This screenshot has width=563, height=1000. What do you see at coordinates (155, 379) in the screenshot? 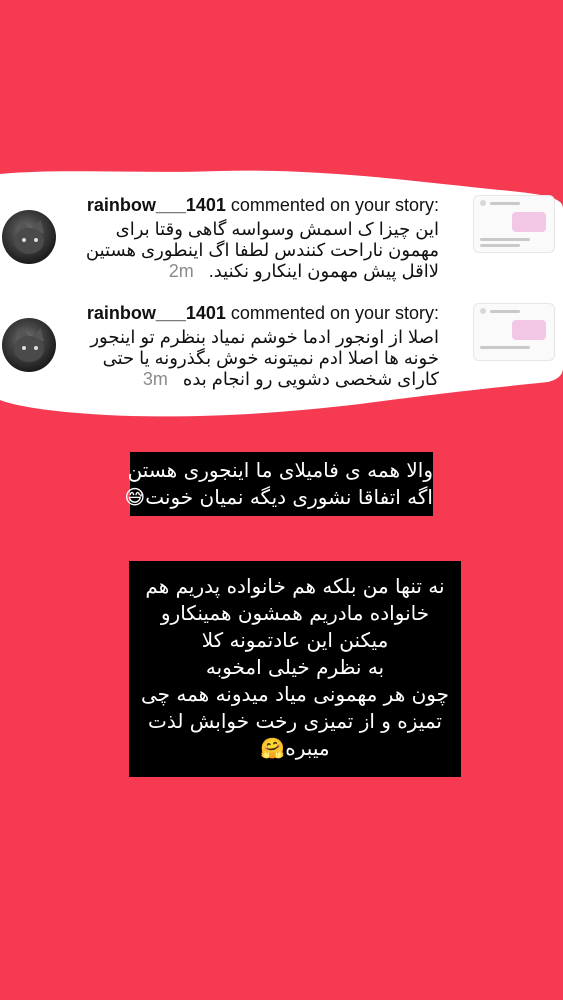
I see `comment-time: 3m` at bounding box center [155, 379].